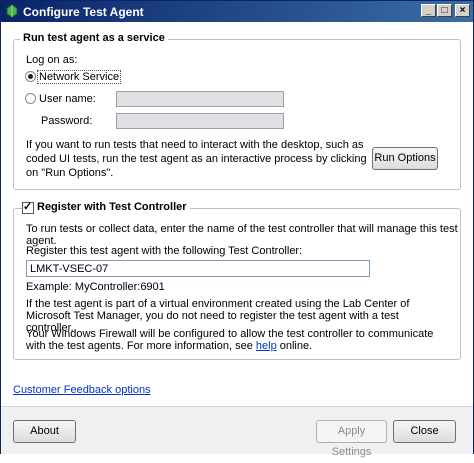 This screenshot has height=463, width=474. I want to click on footer-bar: About Apply Settings Close, so click(237, 432).